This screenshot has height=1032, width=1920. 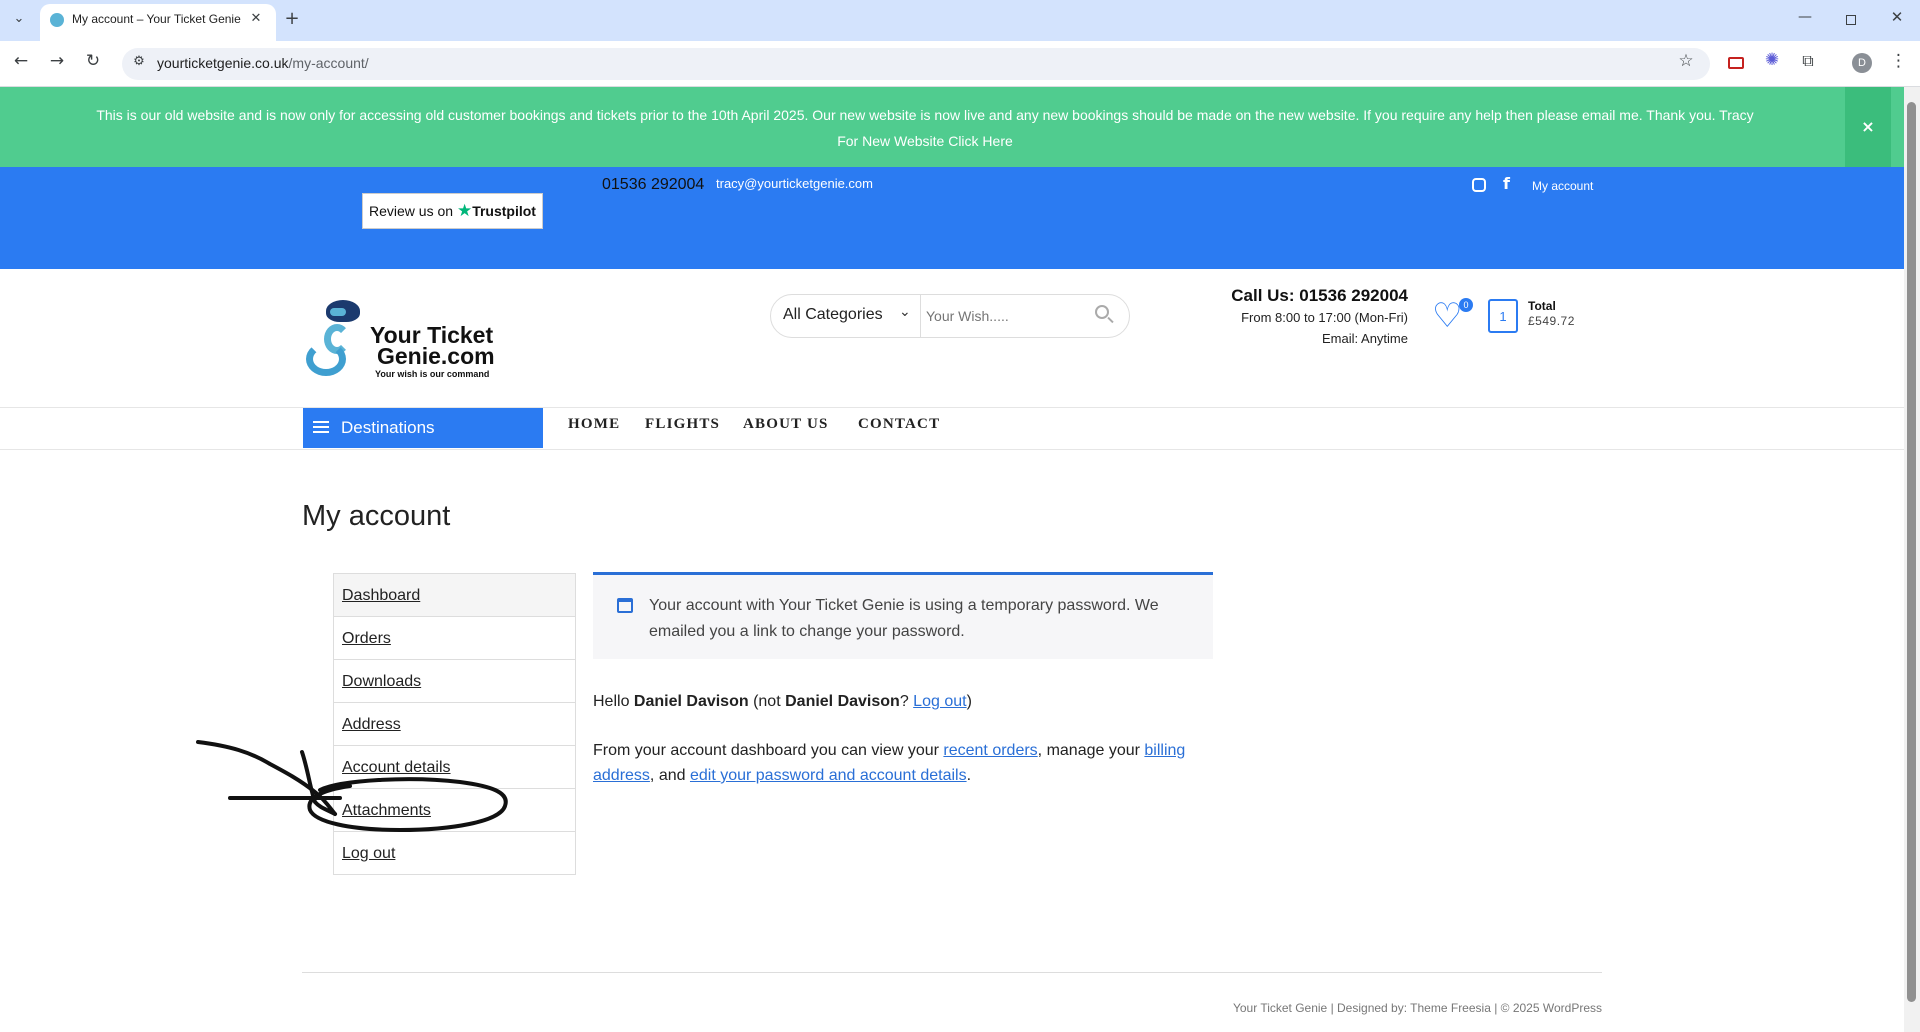 What do you see at coordinates (1851, 20) in the screenshot?
I see `maximize-icon` at bounding box center [1851, 20].